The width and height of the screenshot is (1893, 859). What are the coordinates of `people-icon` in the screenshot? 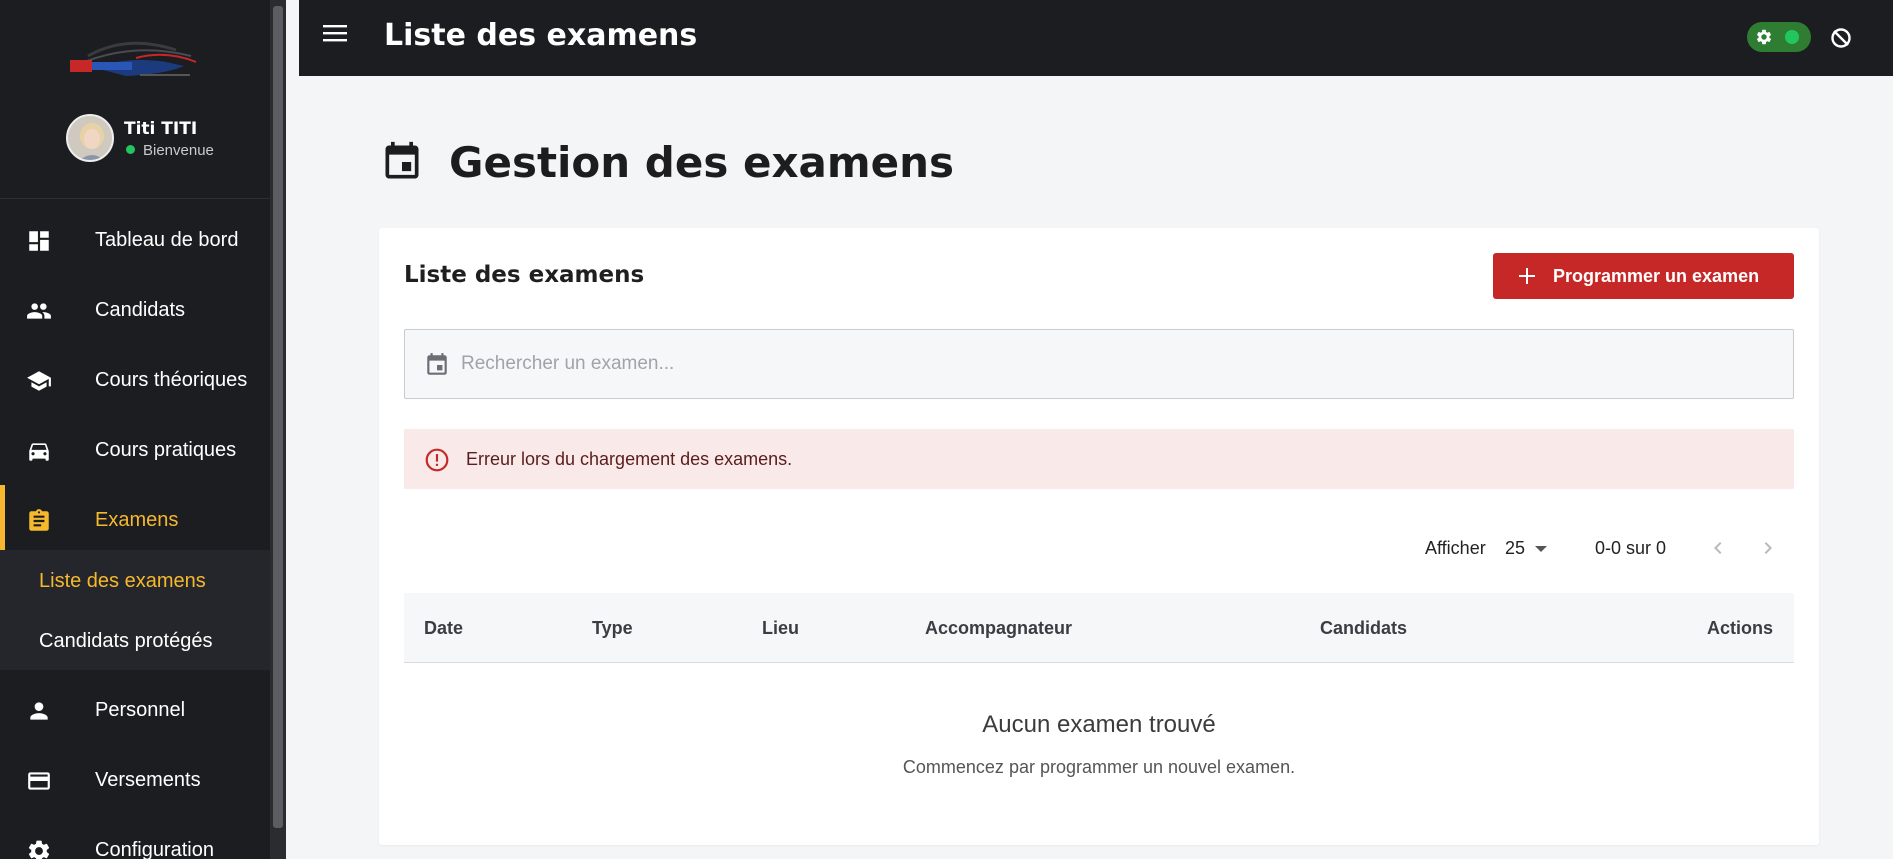 It's located at (39, 311).